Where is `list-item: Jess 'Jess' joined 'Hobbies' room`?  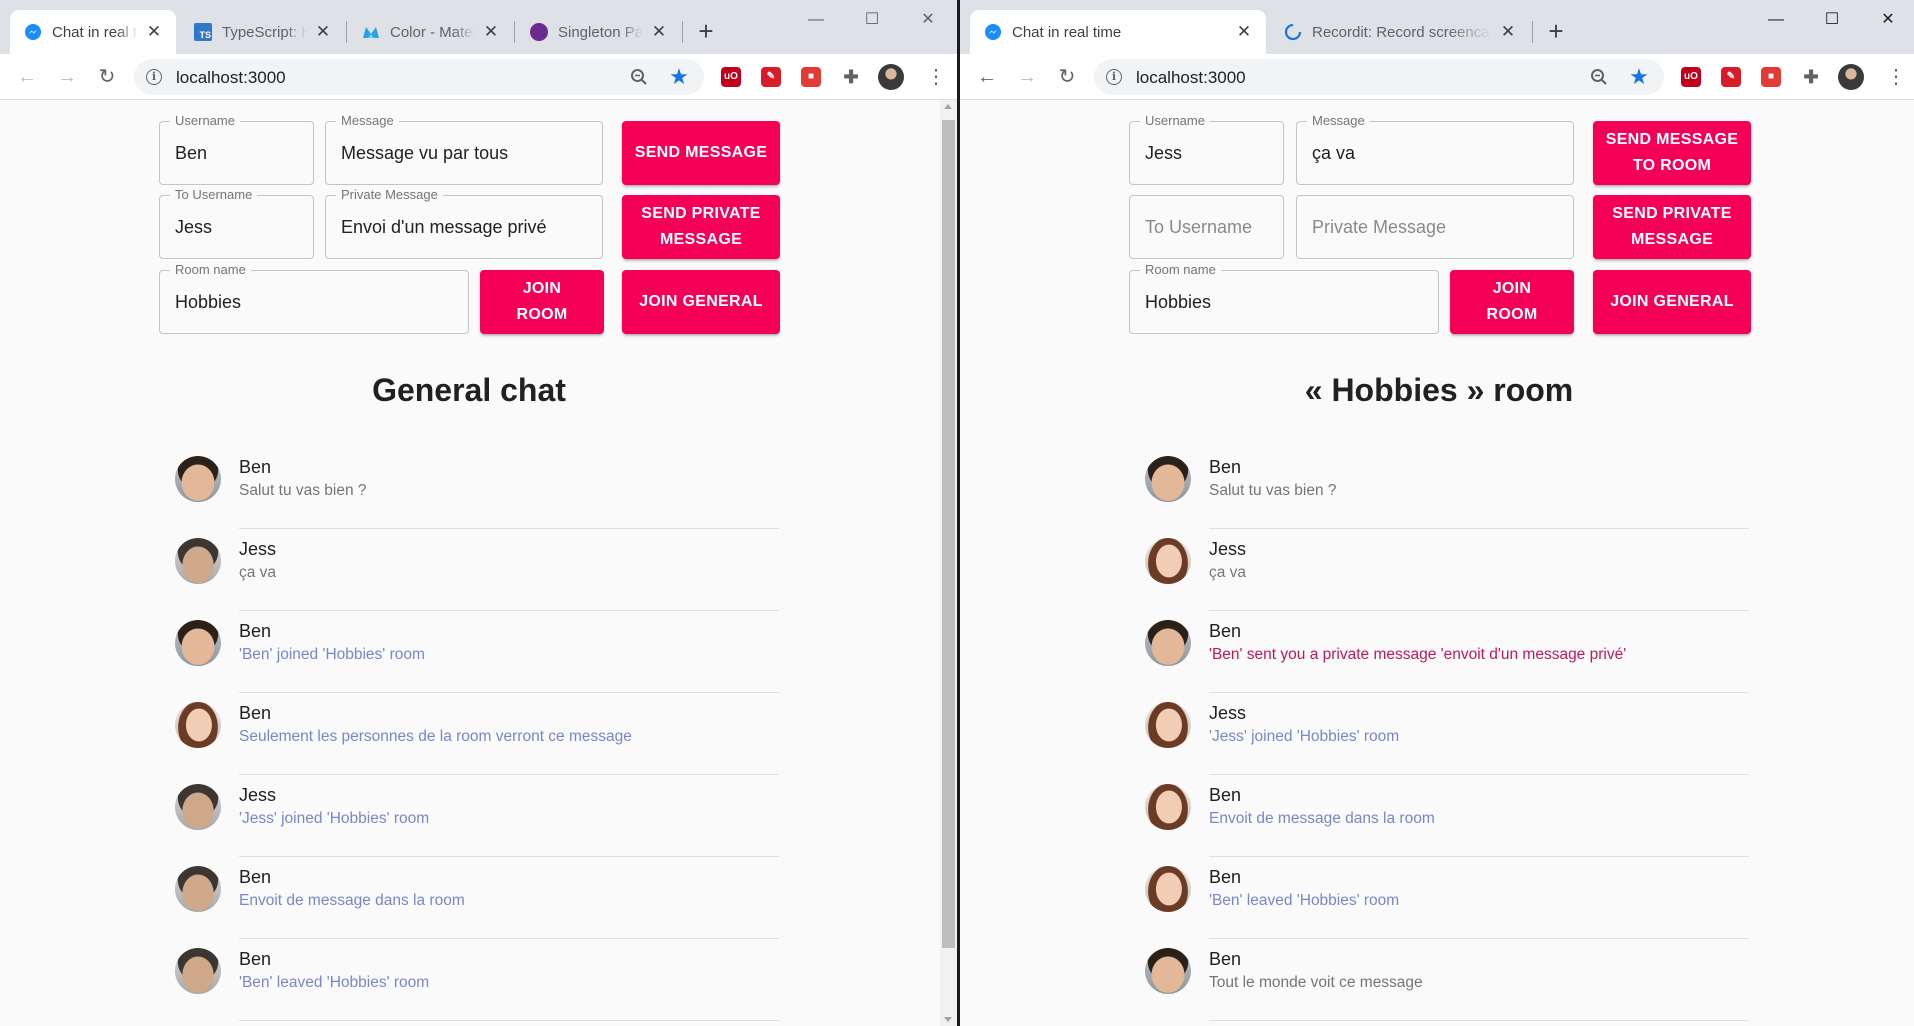 list-item: Jess 'Jess' joined 'Hobbies' room is located at coordinates (1439, 734).